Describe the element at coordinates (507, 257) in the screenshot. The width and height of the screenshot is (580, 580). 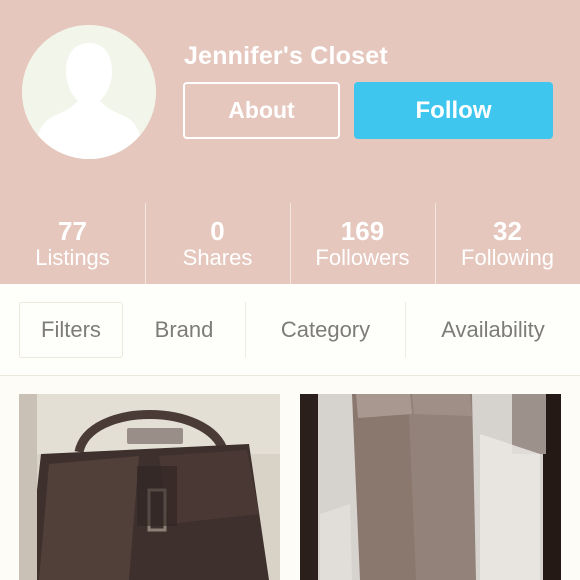
I see `stat-label: Following` at that location.